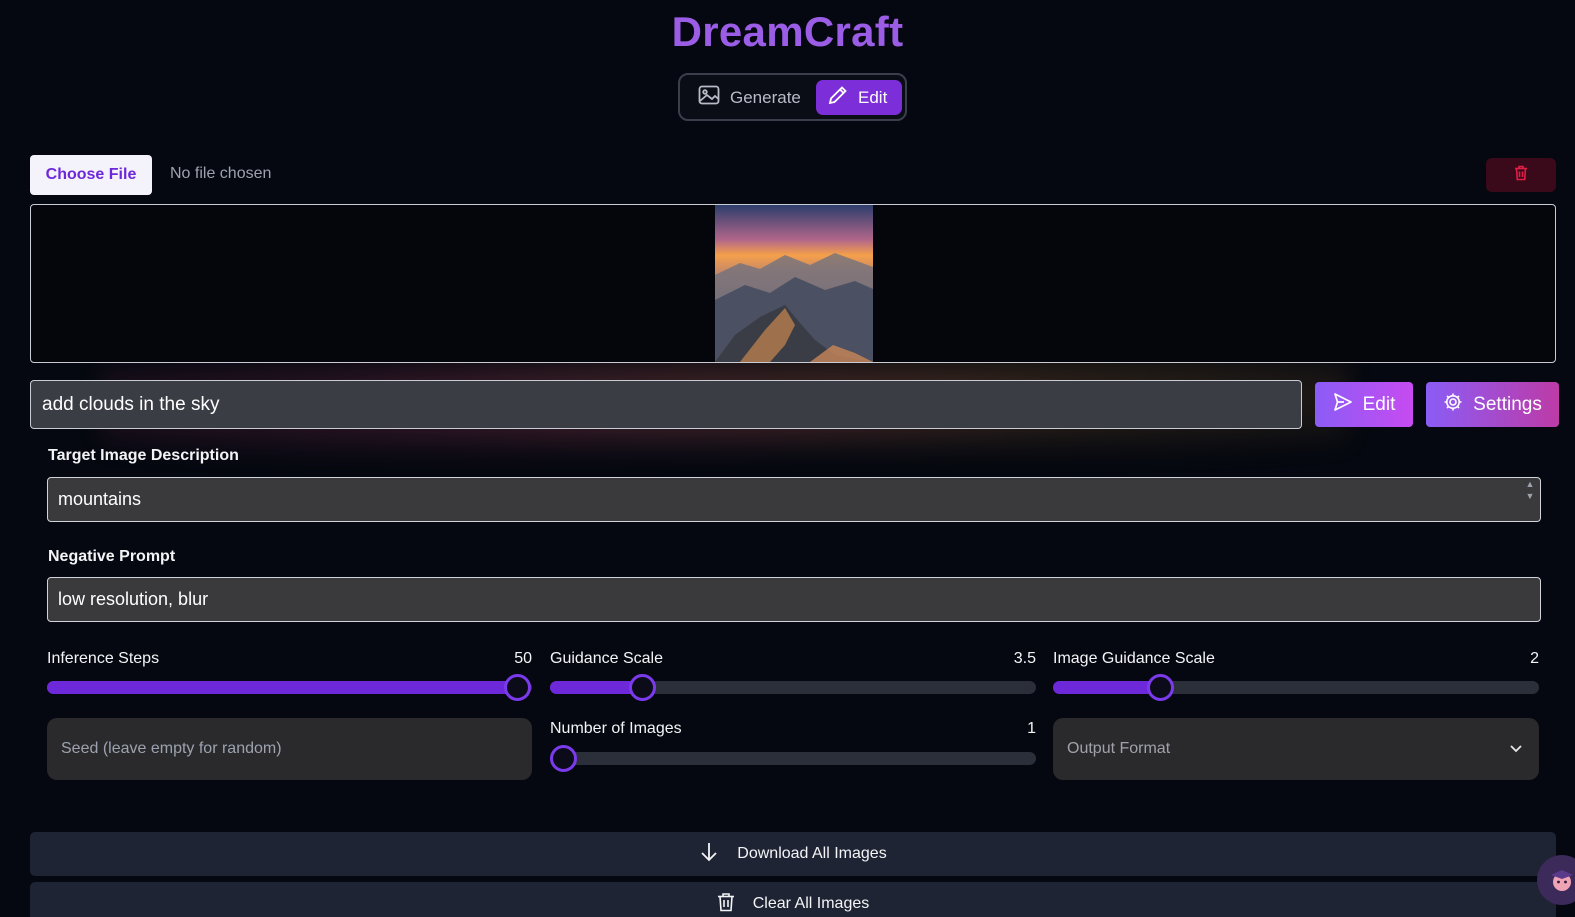 The image size is (1575, 917). I want to click on choose-file-button: Choose File, so click(91, 175).